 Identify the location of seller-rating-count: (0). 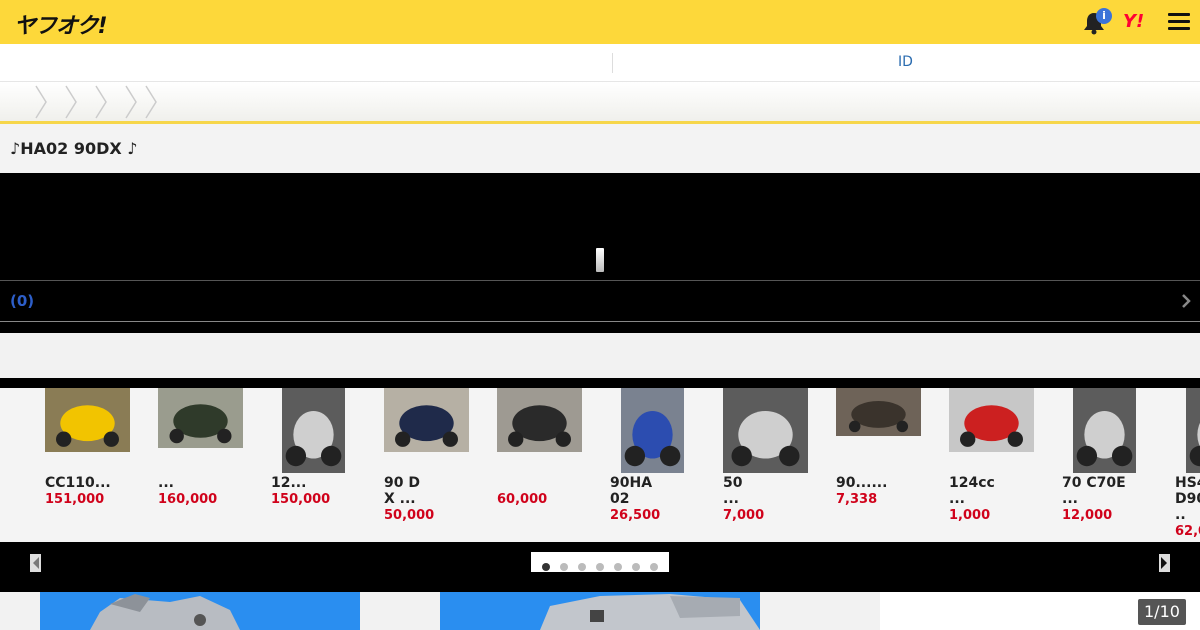
(22, 301).